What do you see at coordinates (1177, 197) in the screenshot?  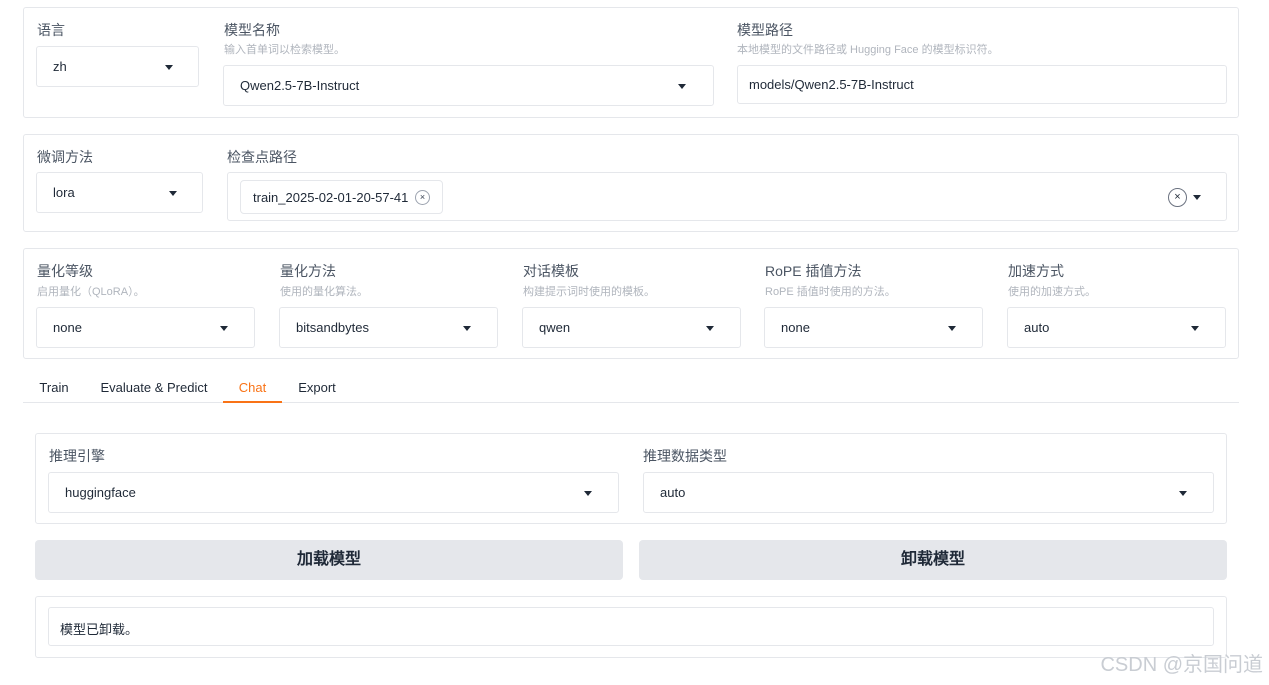 I see `clear-icon: ×` at bounding box center [1177, 197].